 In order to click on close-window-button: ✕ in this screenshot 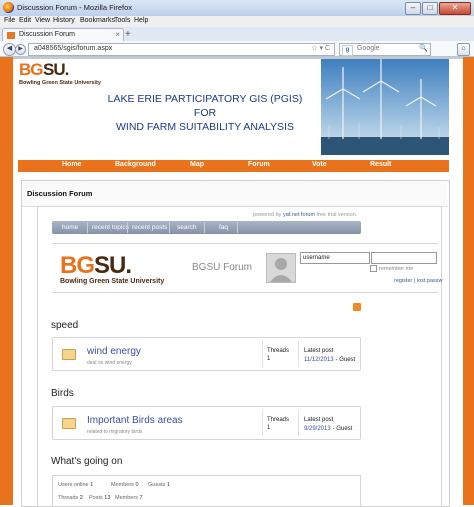, I will do `click(455, 8)`.